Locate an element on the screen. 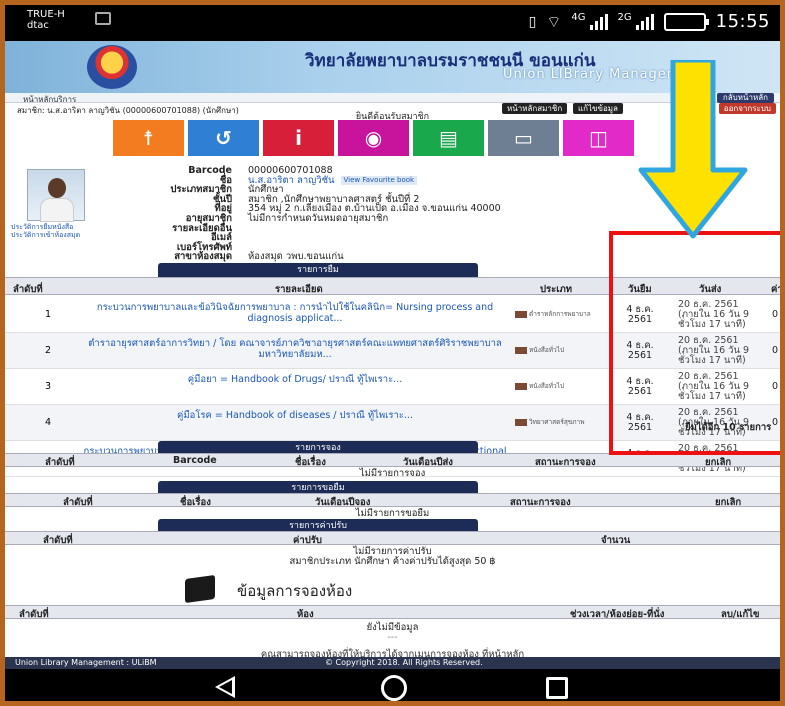 Image resolution: width=785 pixels, height=706 pixels. footer-system-name: Union Library Management : ULiBM is located at coordinates (86, 662).